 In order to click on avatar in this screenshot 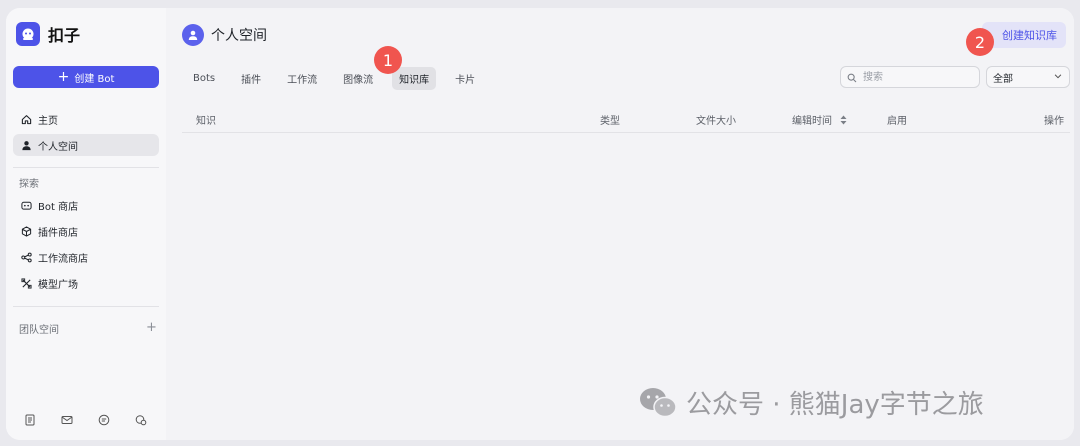, I will do `click(193, 35)`.